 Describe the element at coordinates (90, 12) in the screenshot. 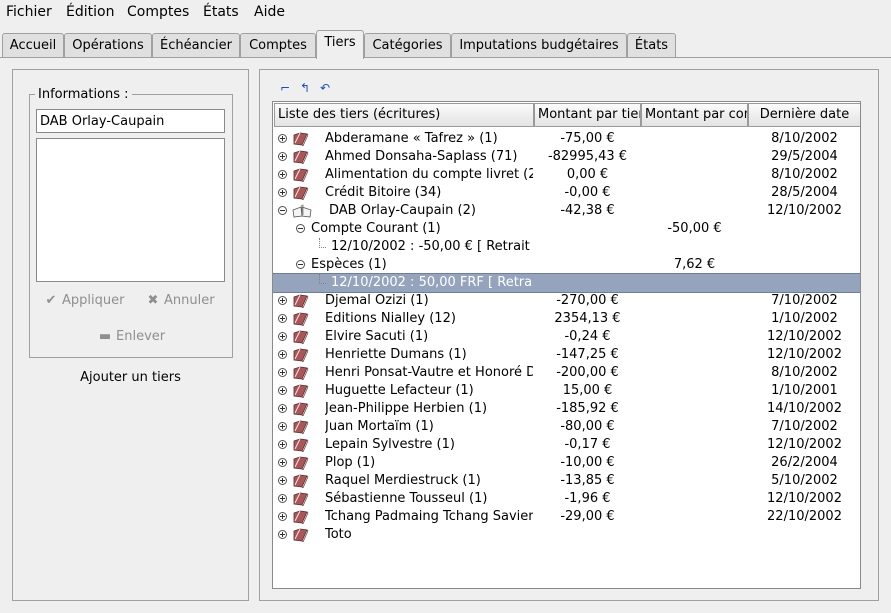

I see `menu-edition: Édition` at that location.